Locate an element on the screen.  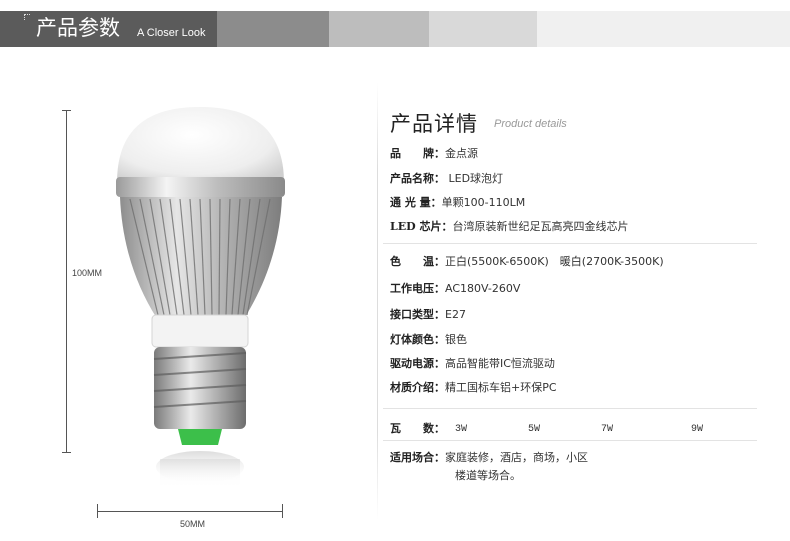
wattage-value: 9W is located at coordinates (697, 429).